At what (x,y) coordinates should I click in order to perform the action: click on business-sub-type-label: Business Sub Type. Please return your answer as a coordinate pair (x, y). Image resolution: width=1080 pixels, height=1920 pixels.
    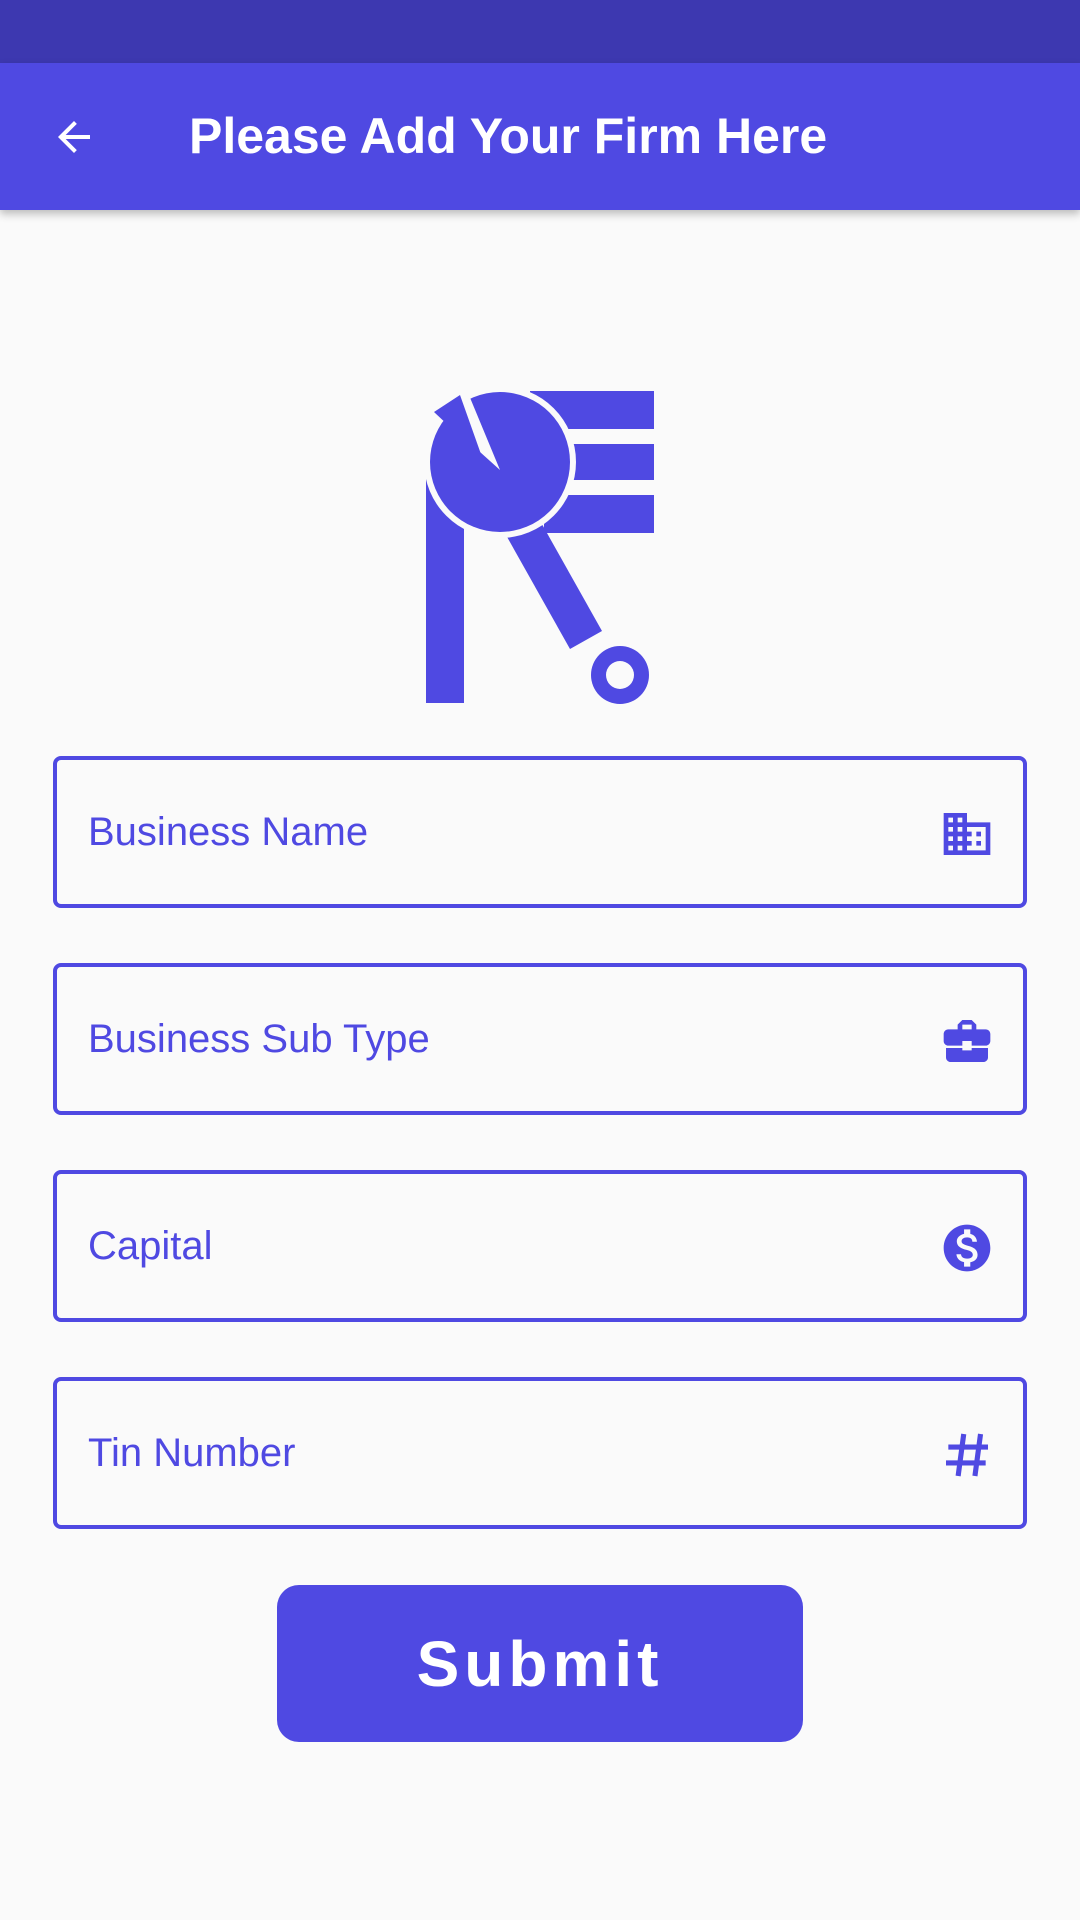
    Looking at the image, I should click on (259, 1039).